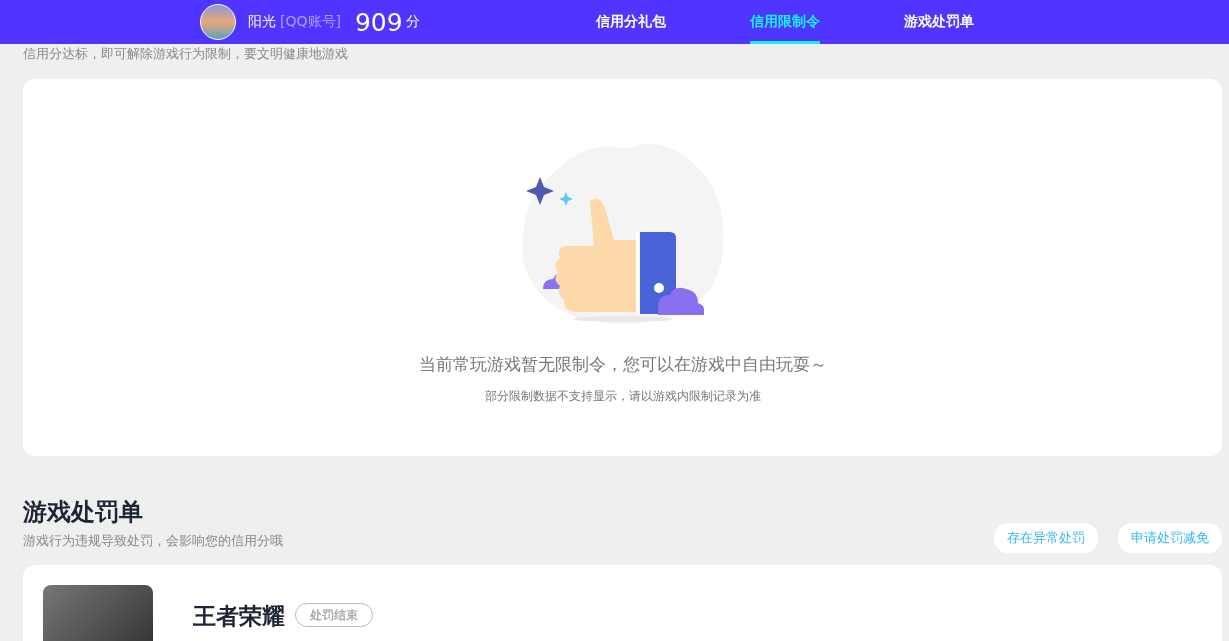  Describe the element at coordinates (1170, 538) in the screenshot. I see `action-button: 申请处罚减免` at that location.